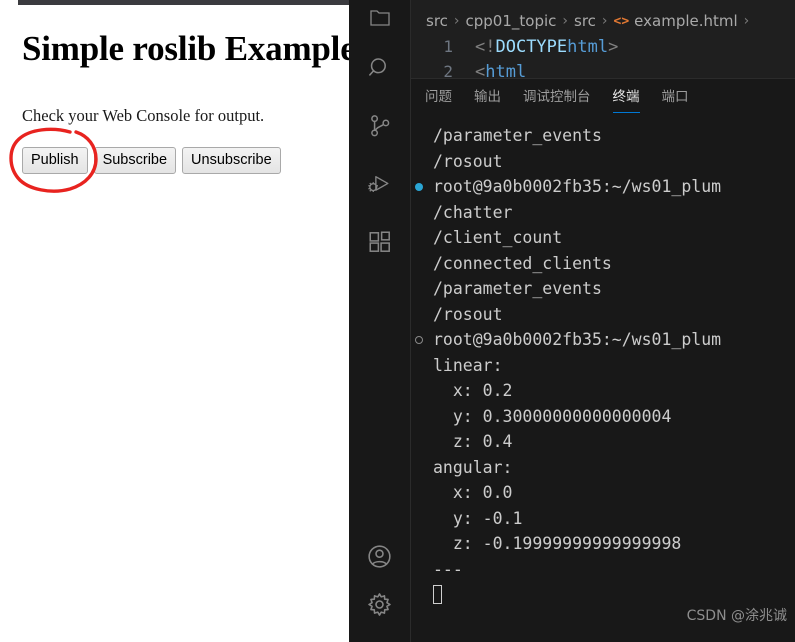  I want to click on terminal-line: x: 0.2, so click(603, 391).